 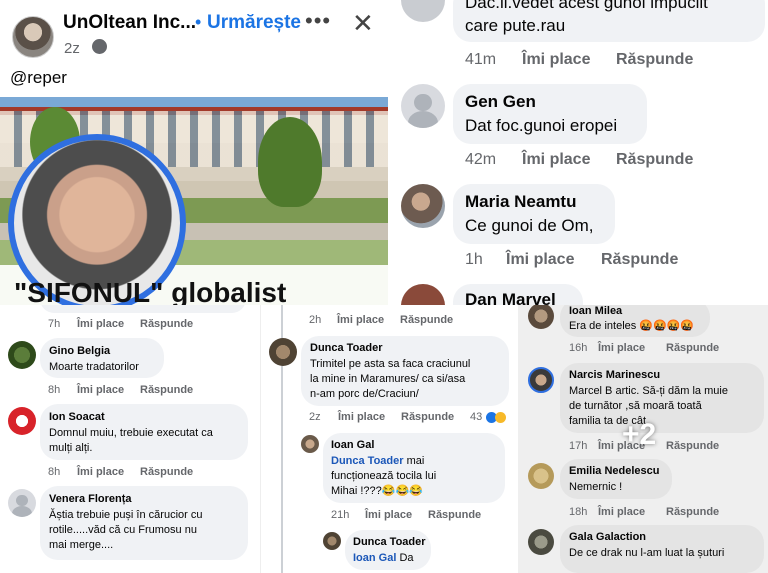 What do you see at coordinates (596, 487) in the screenshot?
I see `comment-text: Nemernic !` at bounding box center [596, 487].